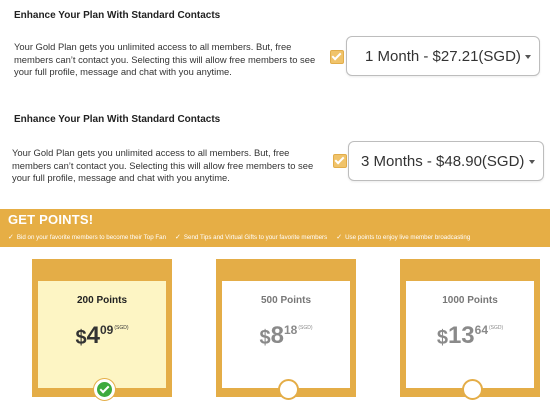  What do you see at coordinates (443, 161) in the screenshot?
I see `select-value: 3 Months - $48.90(SGD)` at bounding box center [443, 161].